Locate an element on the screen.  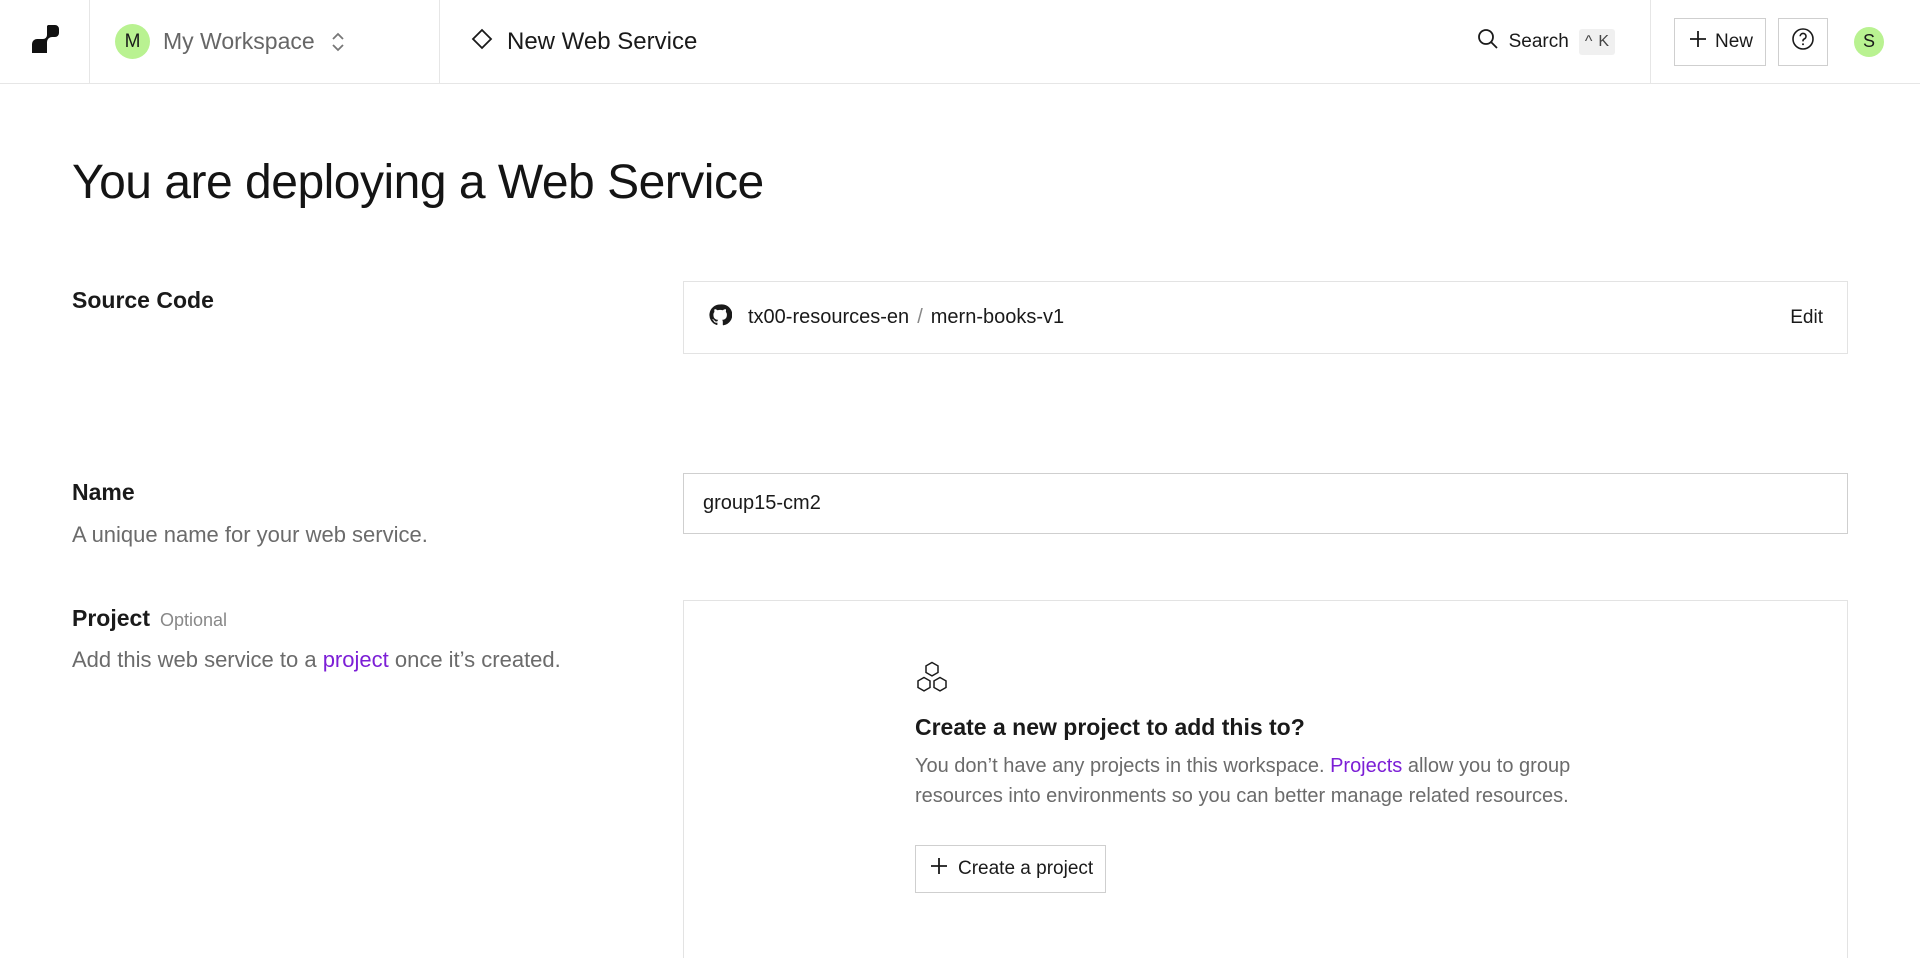
projects-docs-link: Projects is located at coordinates (1366, 766).